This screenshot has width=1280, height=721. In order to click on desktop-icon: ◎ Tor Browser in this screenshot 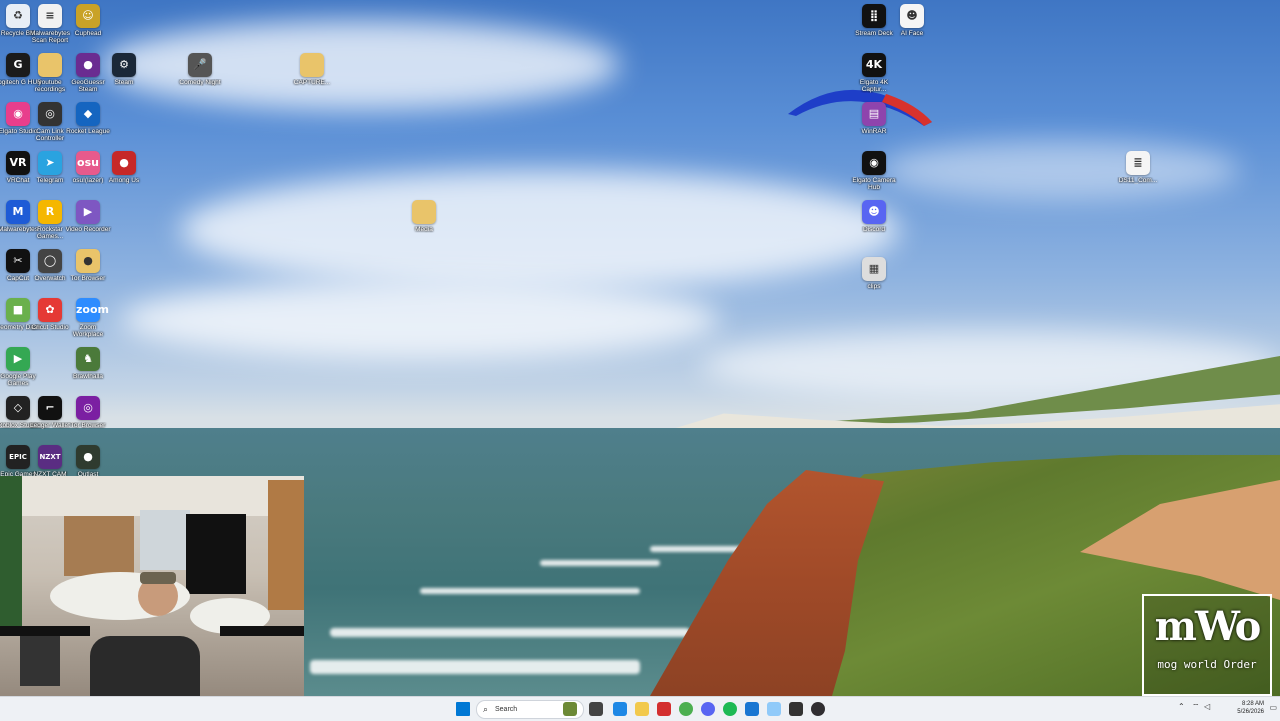, I will do `click(88, 419)`.